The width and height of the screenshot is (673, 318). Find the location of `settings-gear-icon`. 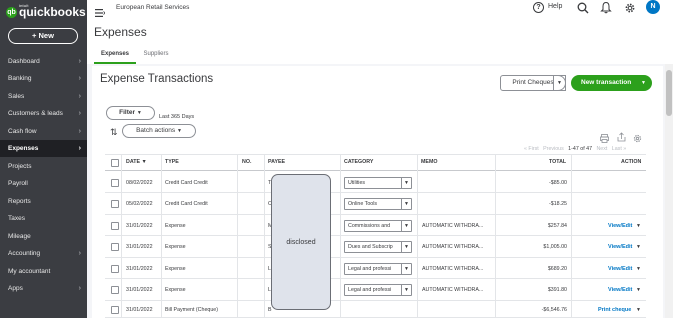

settings-gear-icon is located at coordinates (637, 136).